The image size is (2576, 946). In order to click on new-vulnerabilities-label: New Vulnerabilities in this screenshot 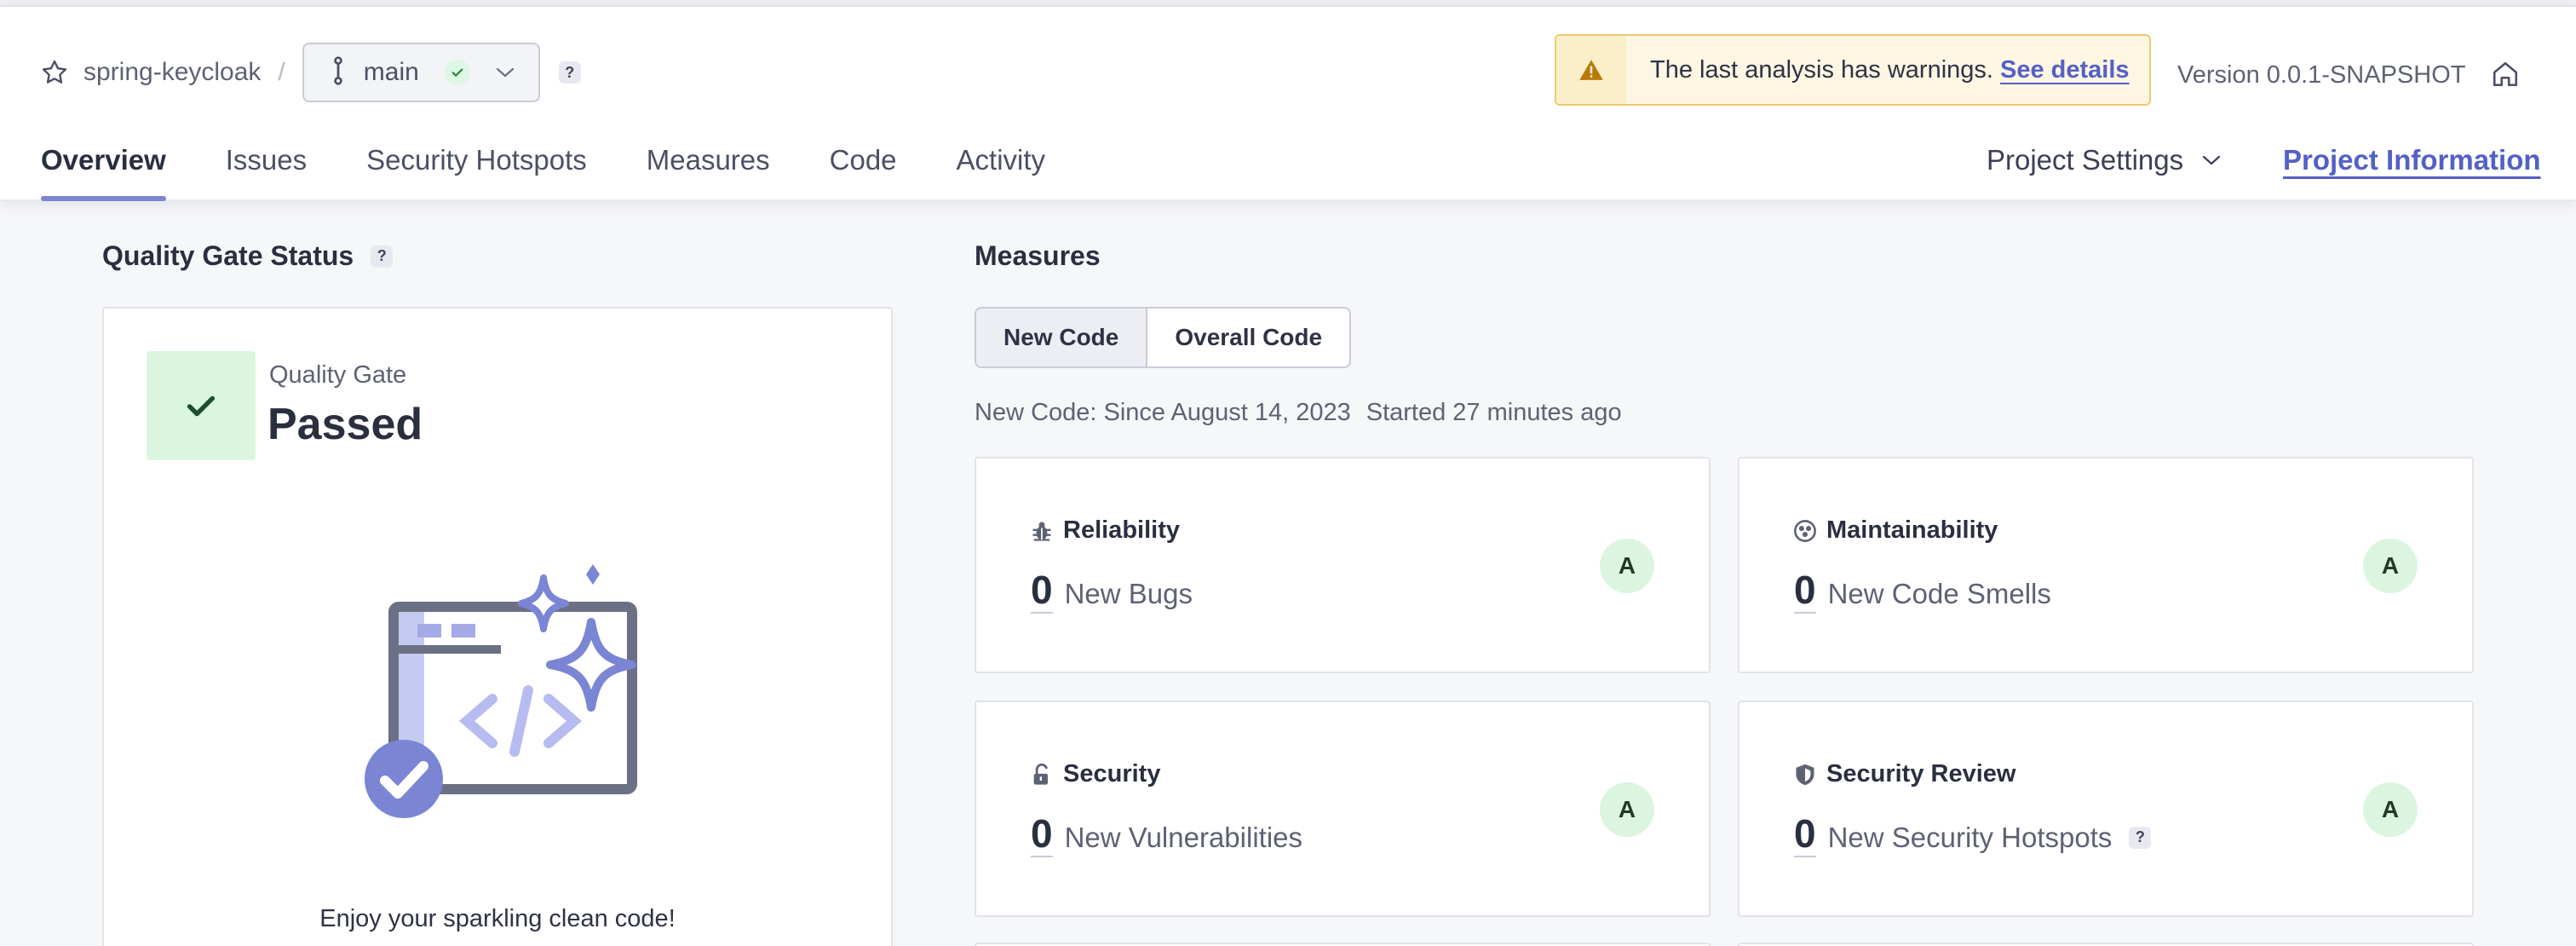, I will do `click(1183, 837)`.